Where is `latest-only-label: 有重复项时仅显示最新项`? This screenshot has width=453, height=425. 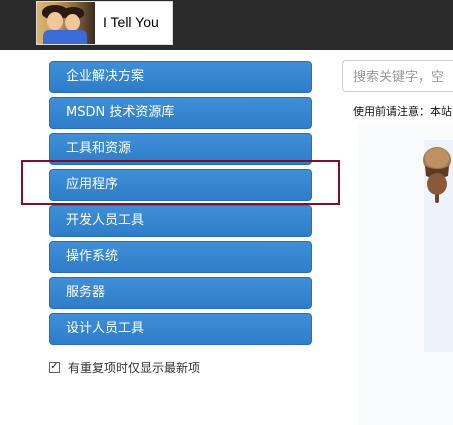 latest-only-label: 有重复项时仅显示最新项 is located at coordinates (134, 367).